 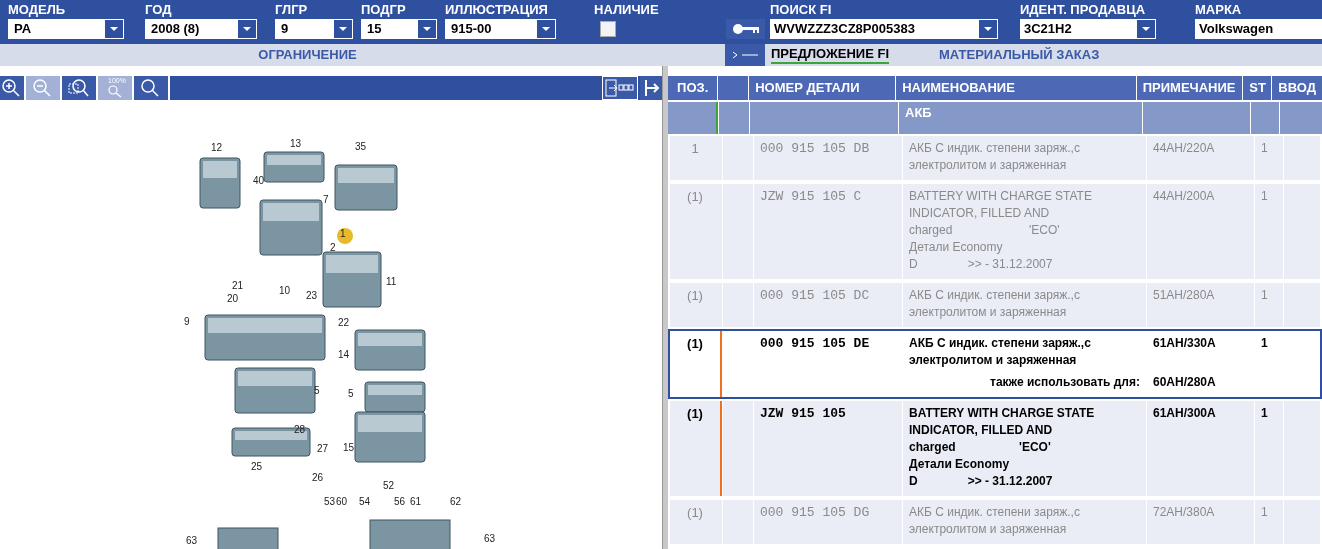 What do you see at coordinates (400, 502) in the screenshot?
I see `callout-number: 56` at bounding box center [400, 502].